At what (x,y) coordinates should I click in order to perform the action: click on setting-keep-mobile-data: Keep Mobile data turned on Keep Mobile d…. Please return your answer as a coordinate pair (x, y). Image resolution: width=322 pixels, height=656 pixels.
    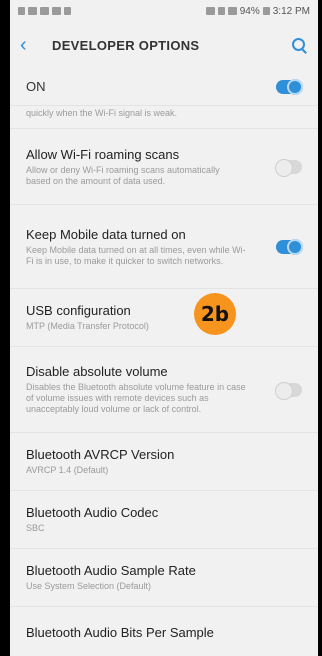
    Looking at the image, I should click on (164, 247).